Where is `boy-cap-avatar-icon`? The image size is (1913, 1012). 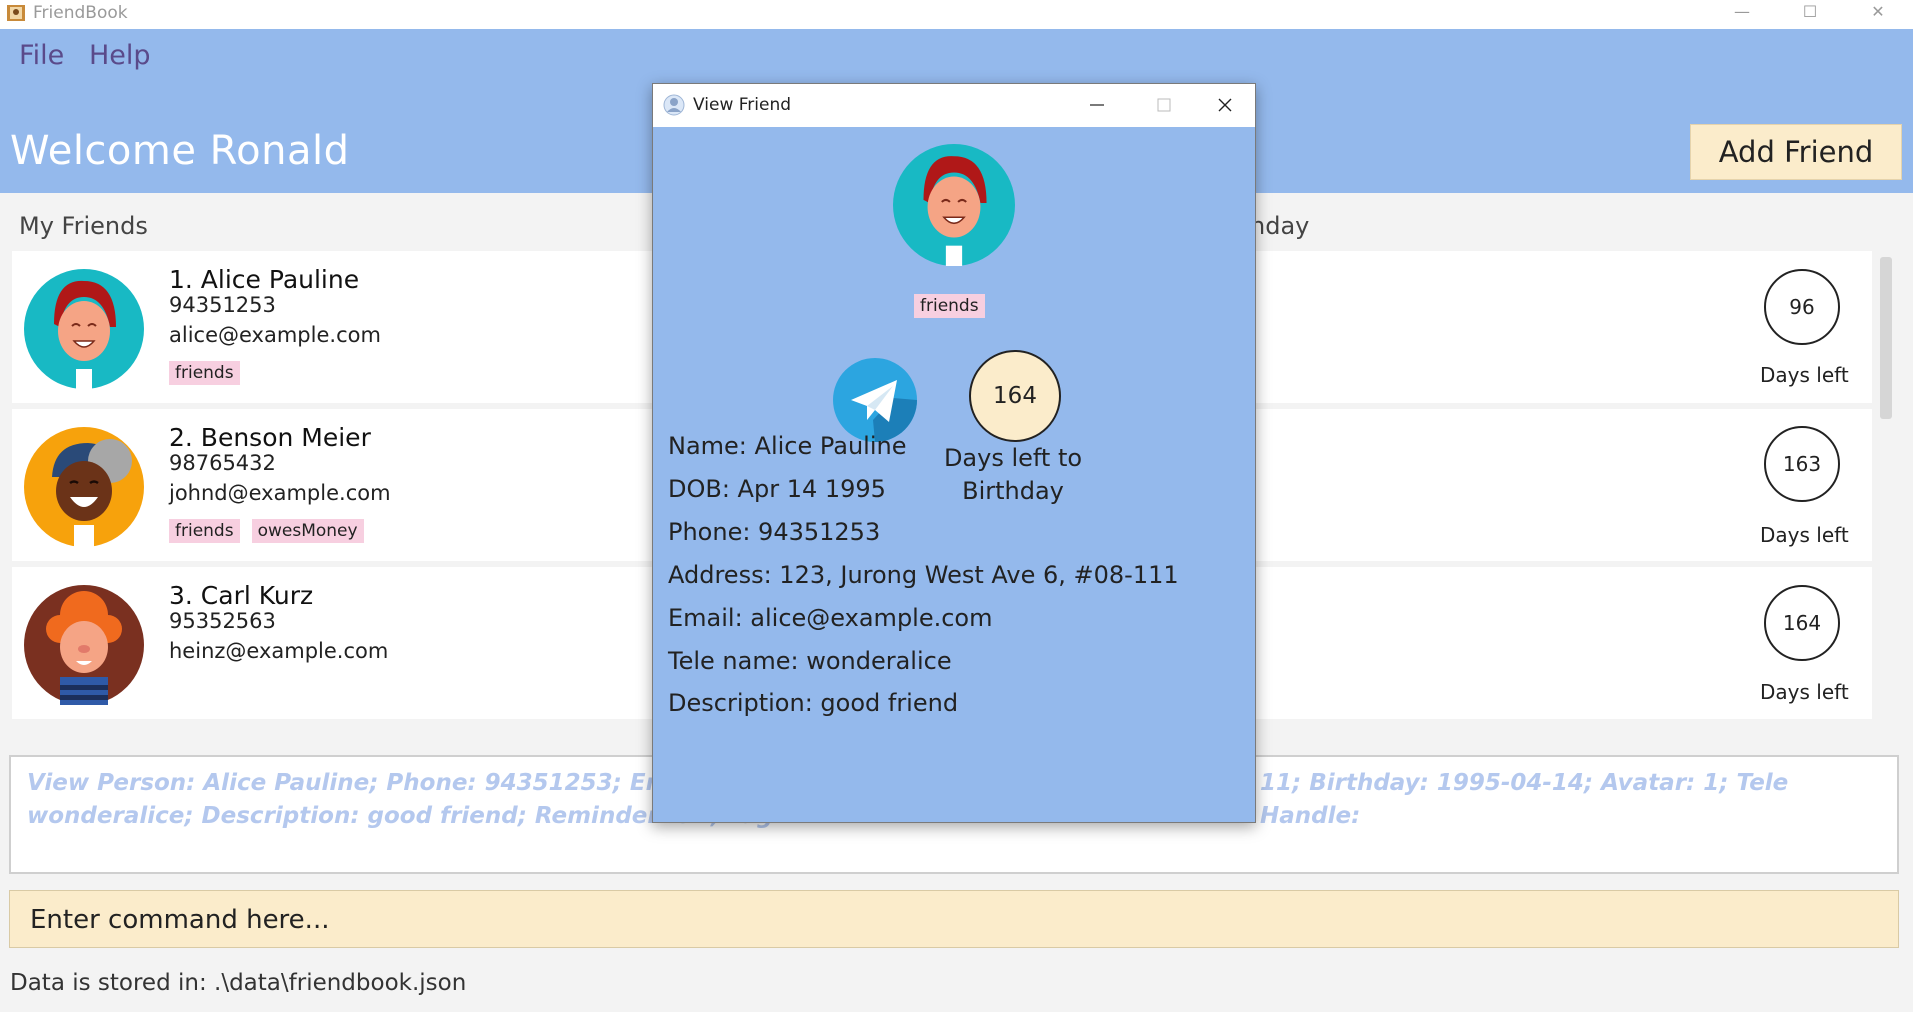 boy-cap-avatar-icon is located at coordinates (84, 487).